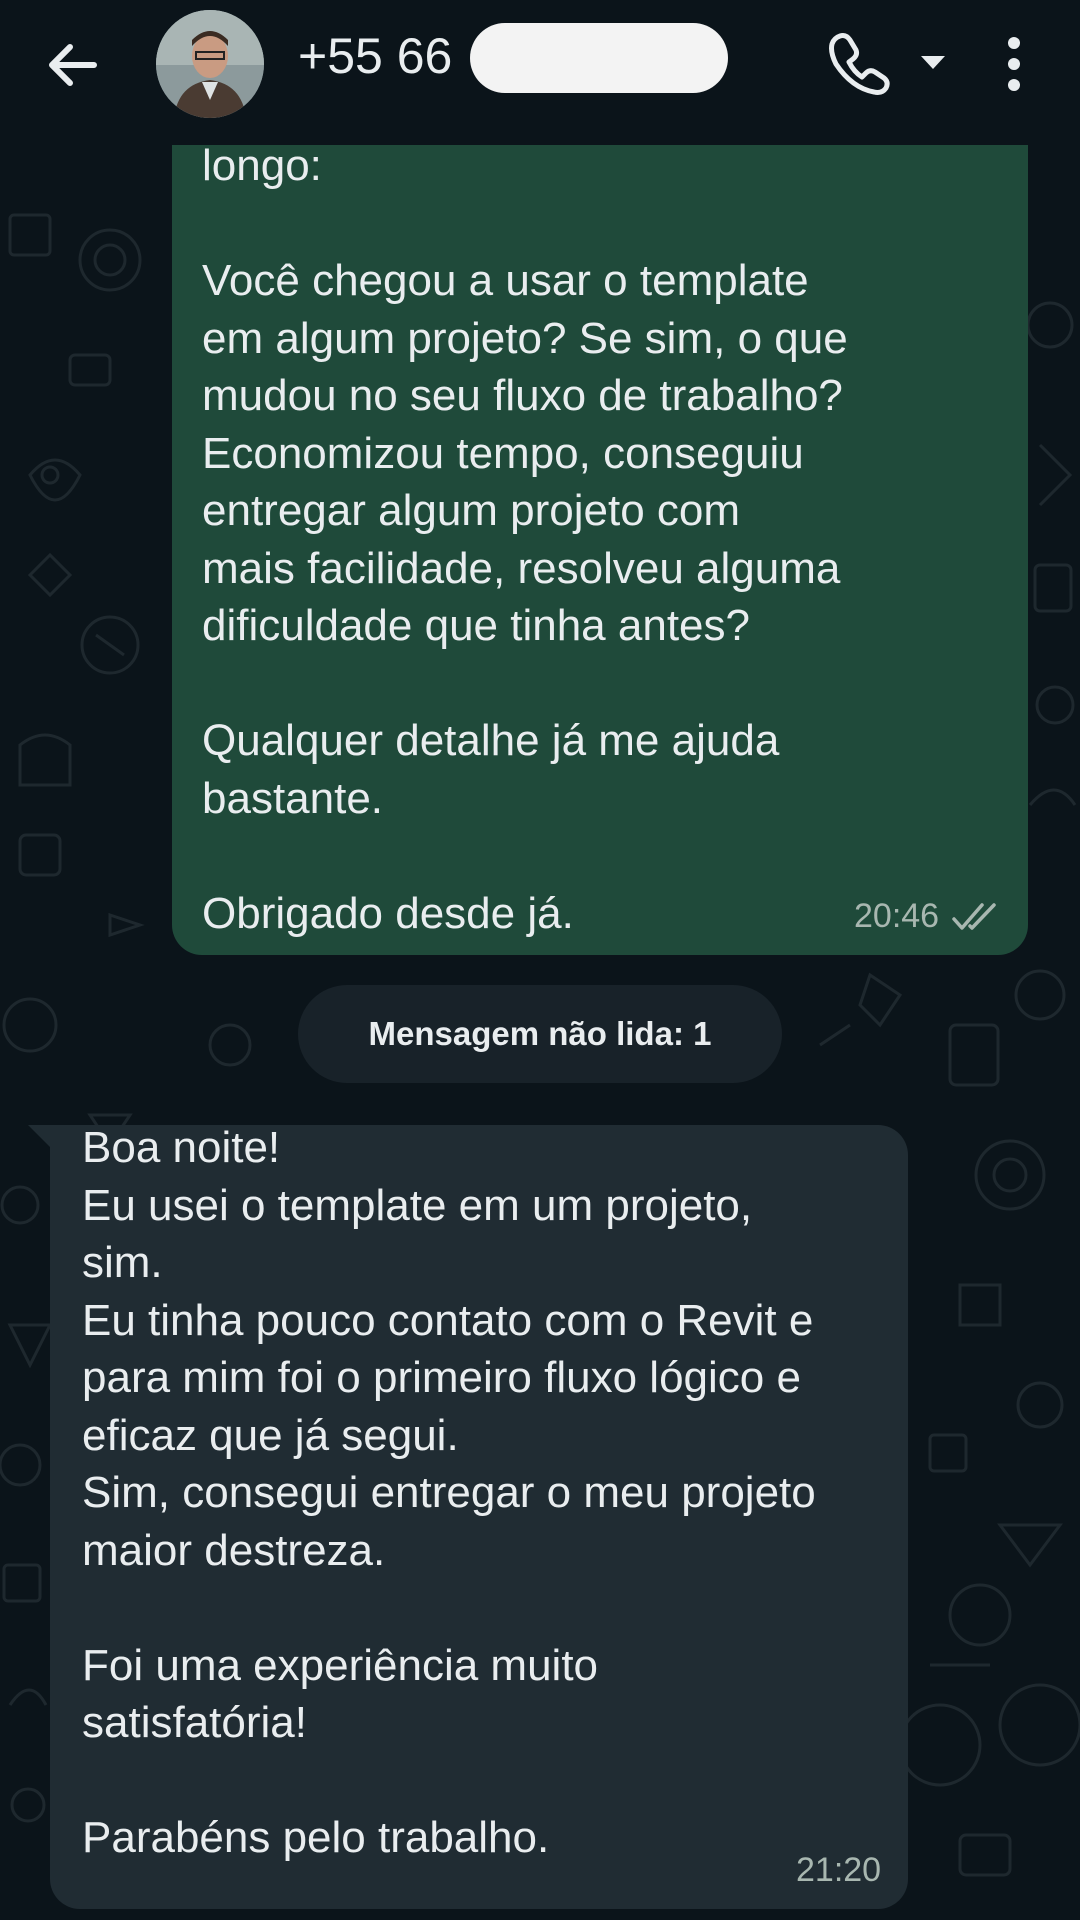  Describe the element at coordinates (375, 56) in the screenshot. I see `contact-number: +55 66` at that location.